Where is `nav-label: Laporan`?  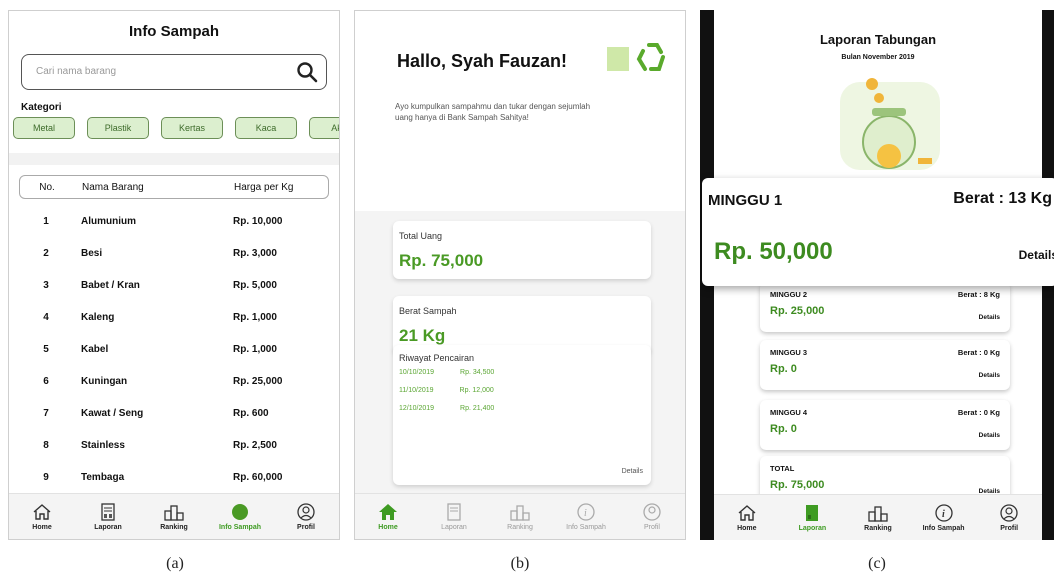 nav-label: Laporan is located at coordinates (454, 527).